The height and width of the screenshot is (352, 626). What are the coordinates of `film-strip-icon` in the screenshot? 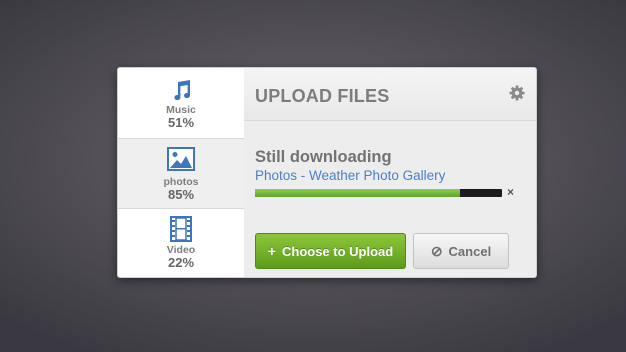 It's located at (181, 229).